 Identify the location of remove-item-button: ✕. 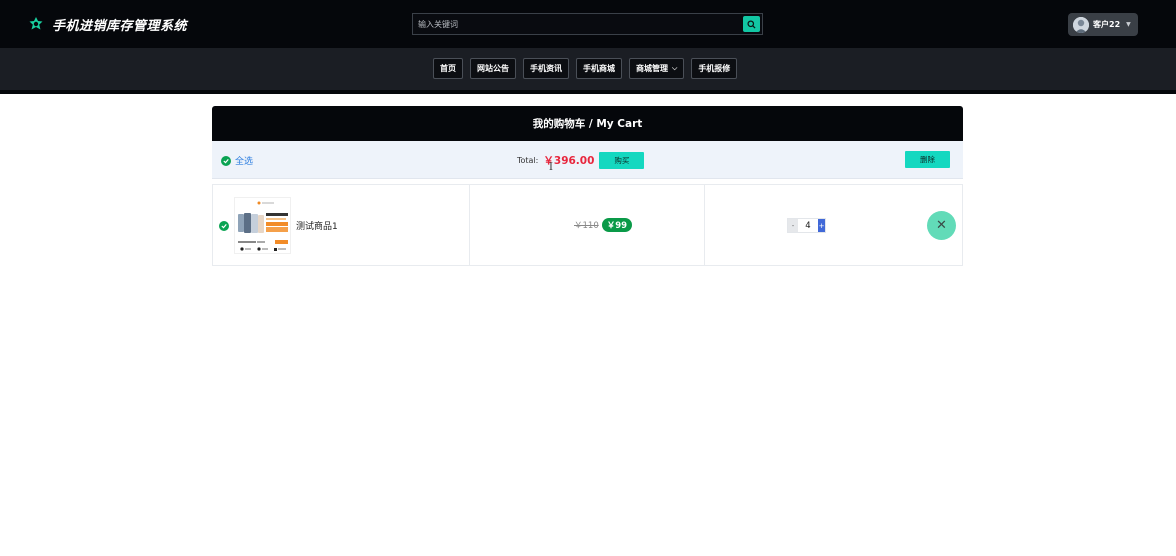
(941, 225).